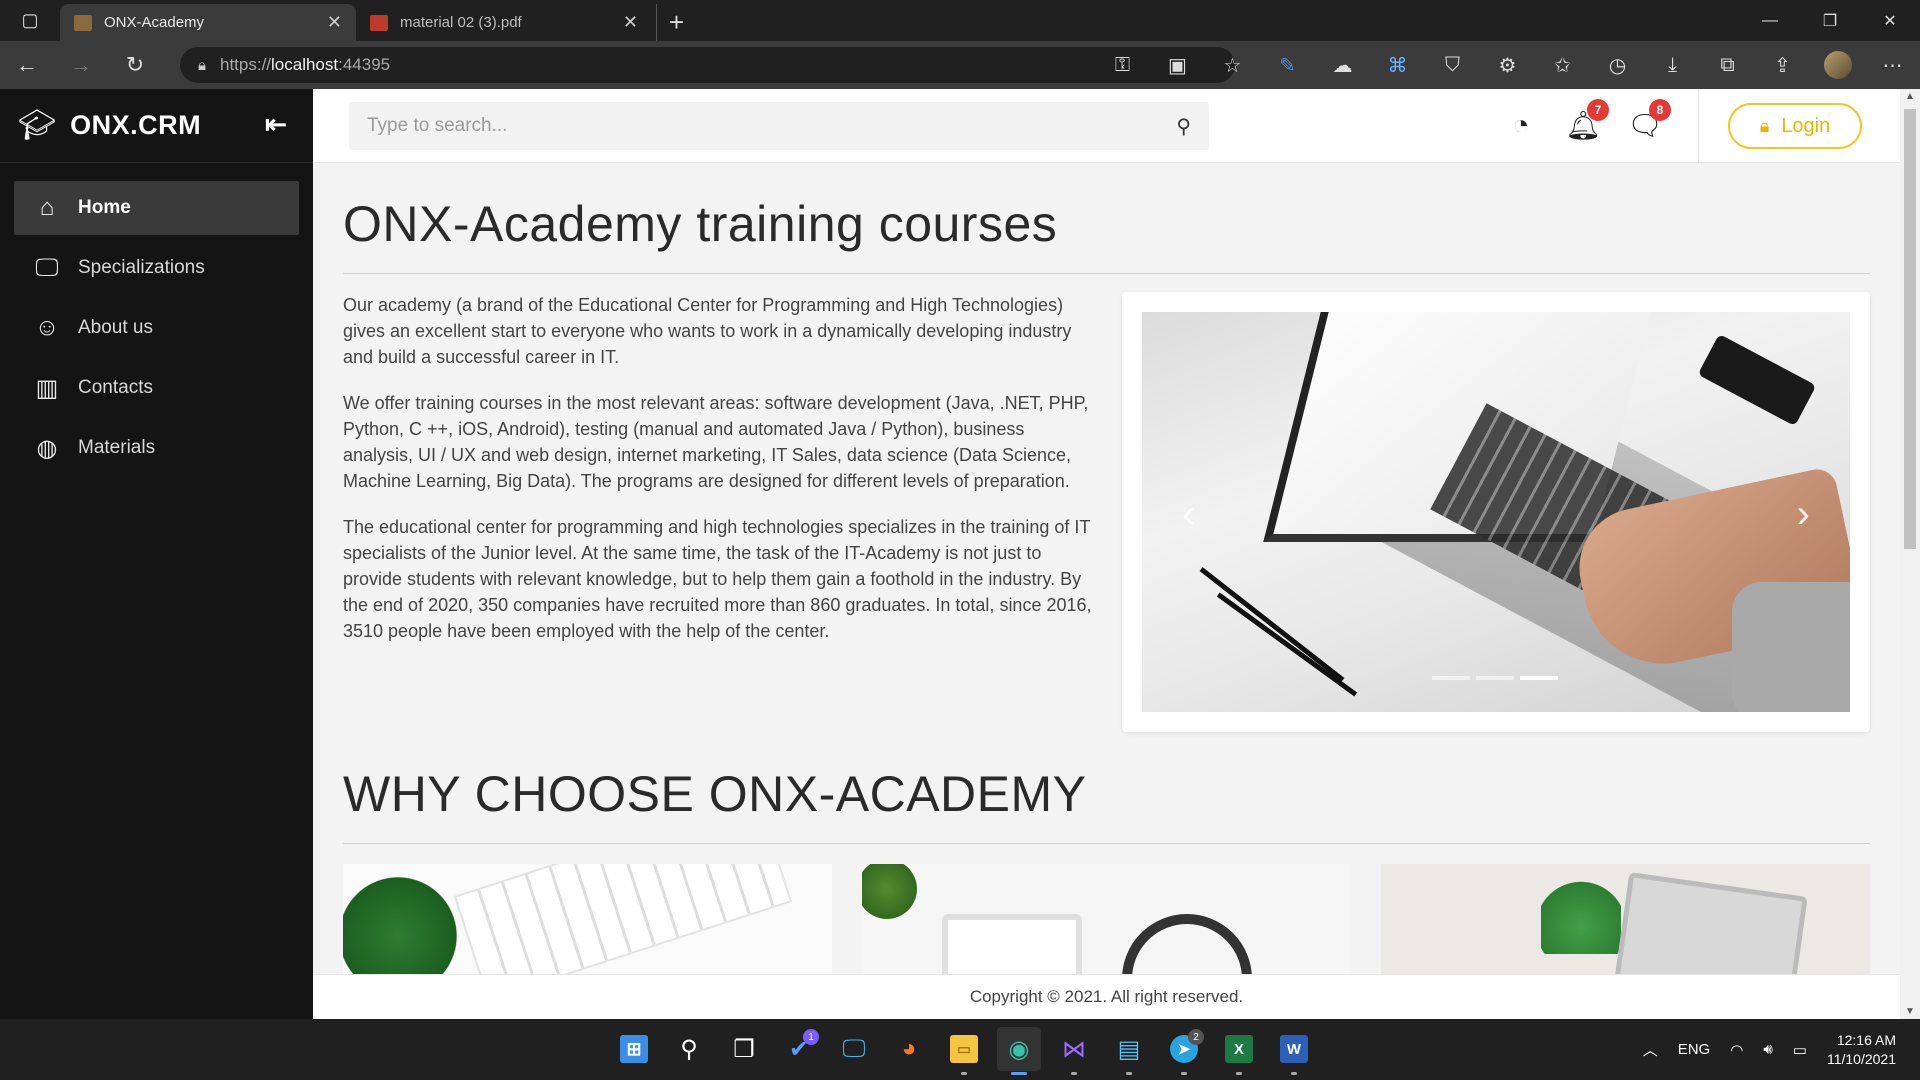  Describe the element at coordinates (156, 268) in the screenshot. I see `sidebar-item-specializations: 🖵︎ Specializations` at that location.